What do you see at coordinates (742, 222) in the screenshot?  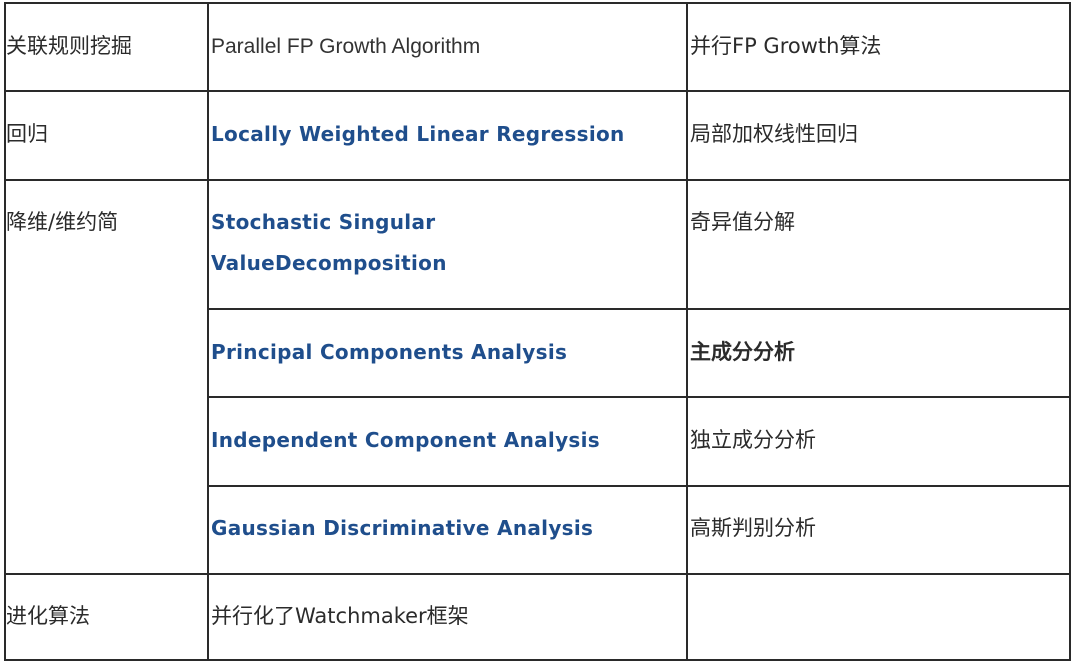 I see `chinese-name-cell: 奇异值分解` at bounding box center [742, 222].